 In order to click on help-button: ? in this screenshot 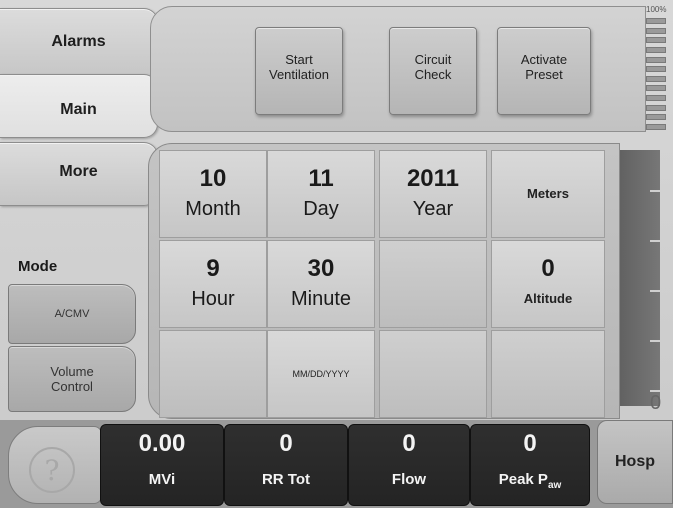, I will do `click(55, 465)`.